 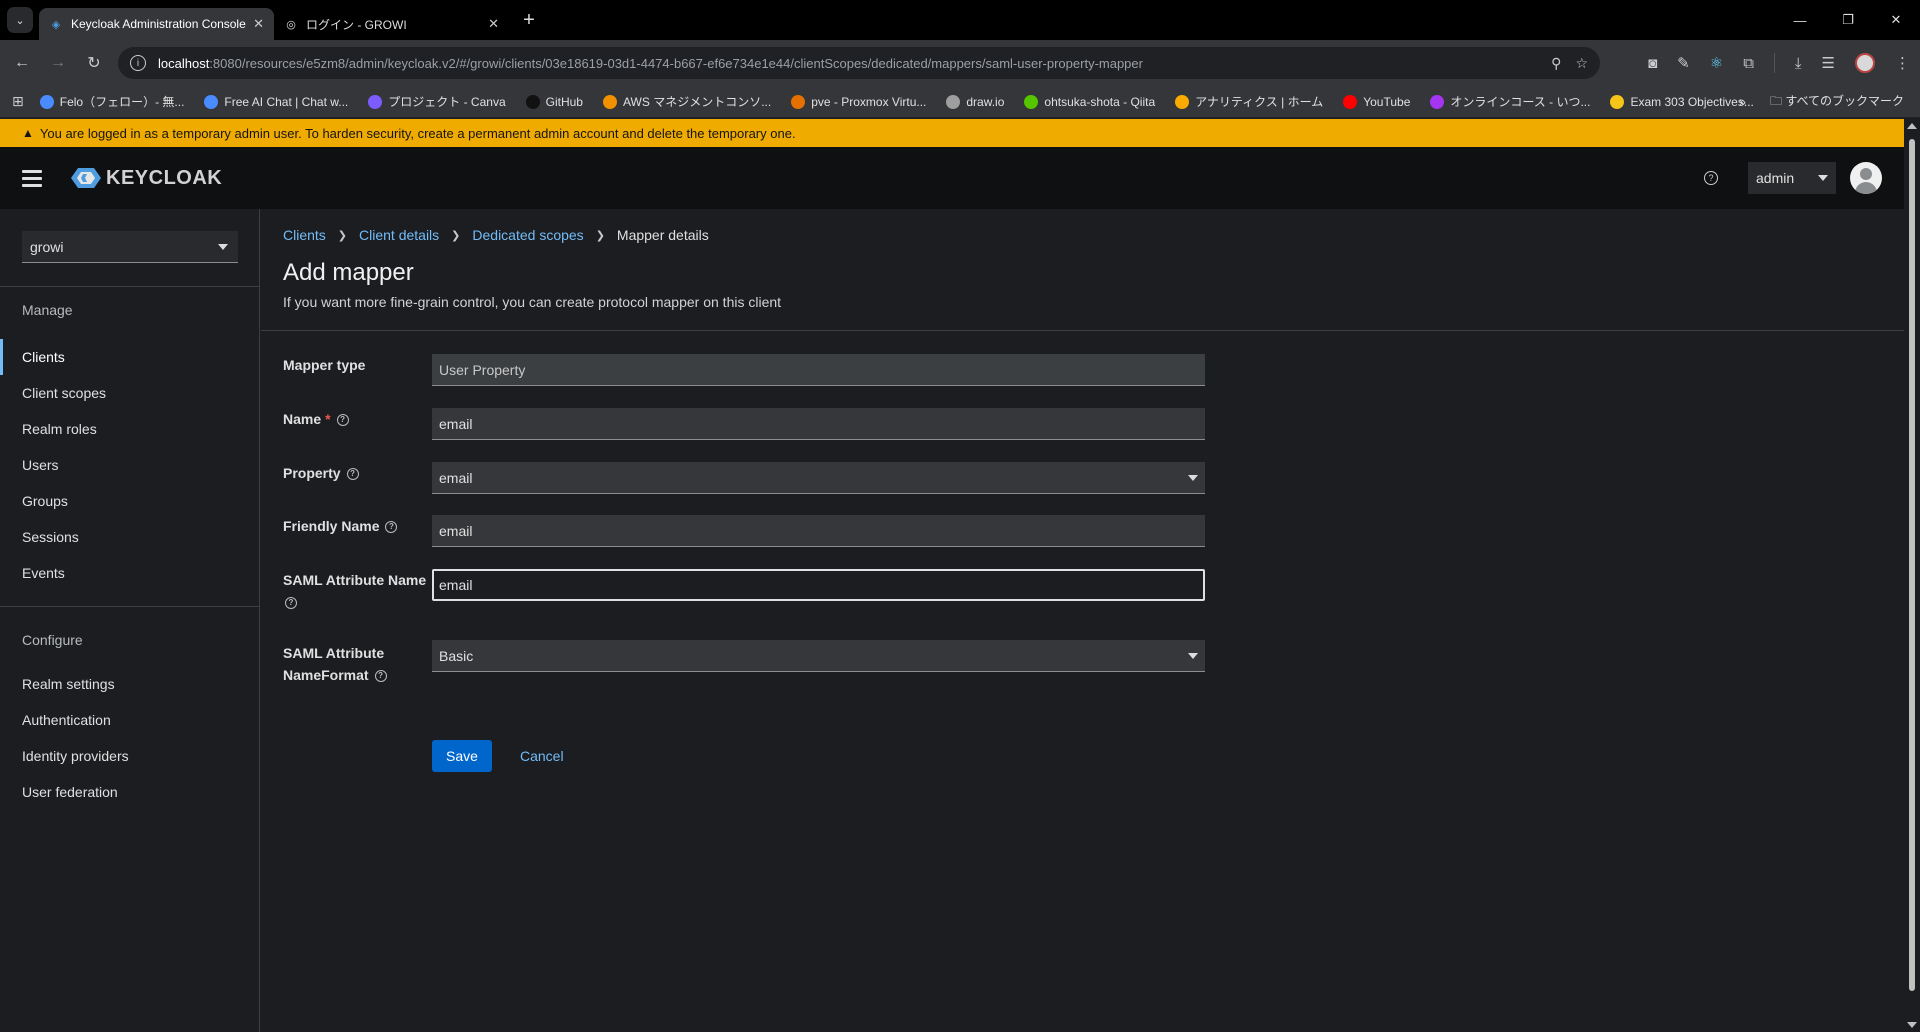 What do you see at coordinates (129, 501) in the screenshot?
I see `sidebar-item-groups: Groups` at bounding box center [129, 501].